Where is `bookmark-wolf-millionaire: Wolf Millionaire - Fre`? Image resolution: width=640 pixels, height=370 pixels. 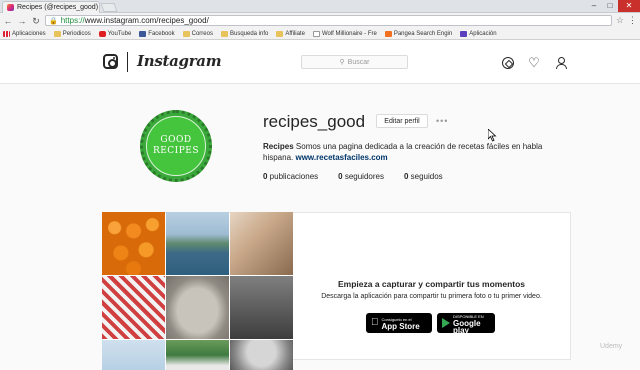
bookmark-wolf-millionaire: Wolf Millionaire - Fre is located at coordinates (344, 33).